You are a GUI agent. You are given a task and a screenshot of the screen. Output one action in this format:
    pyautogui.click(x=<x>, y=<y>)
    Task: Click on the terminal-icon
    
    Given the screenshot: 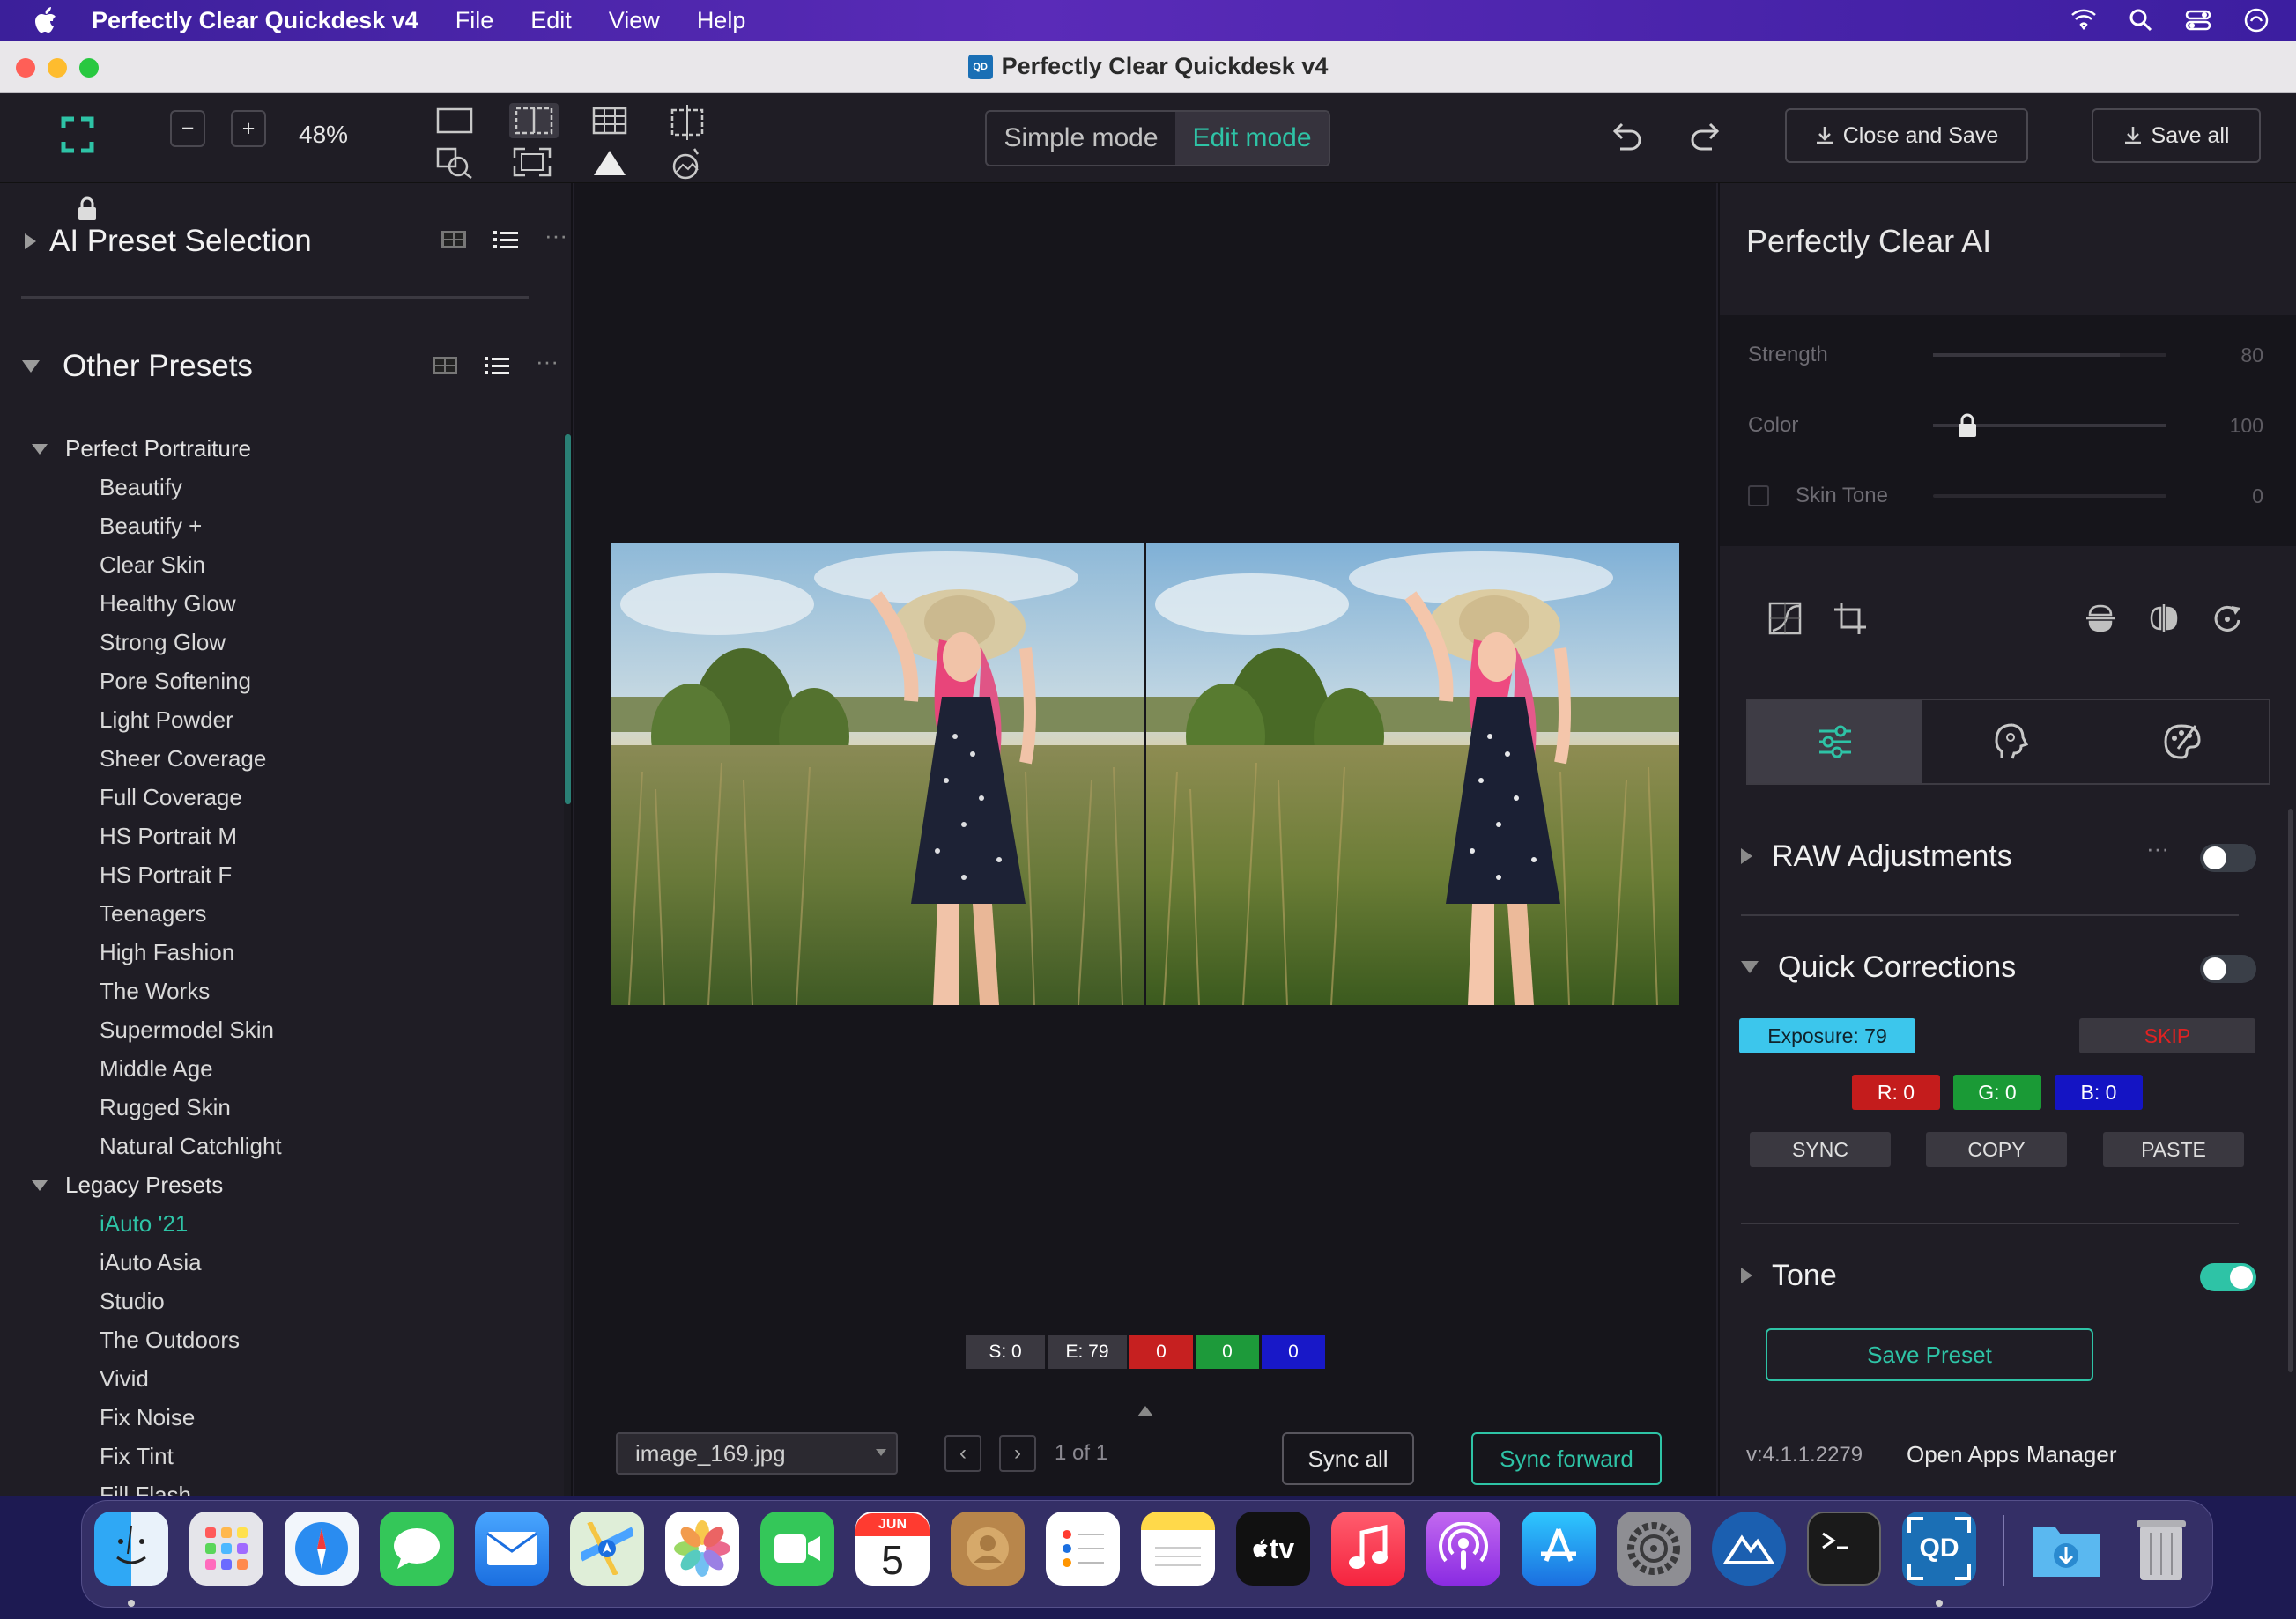 What is the action you would take?
    pyautogui.click(x=1844, y=1549)
    